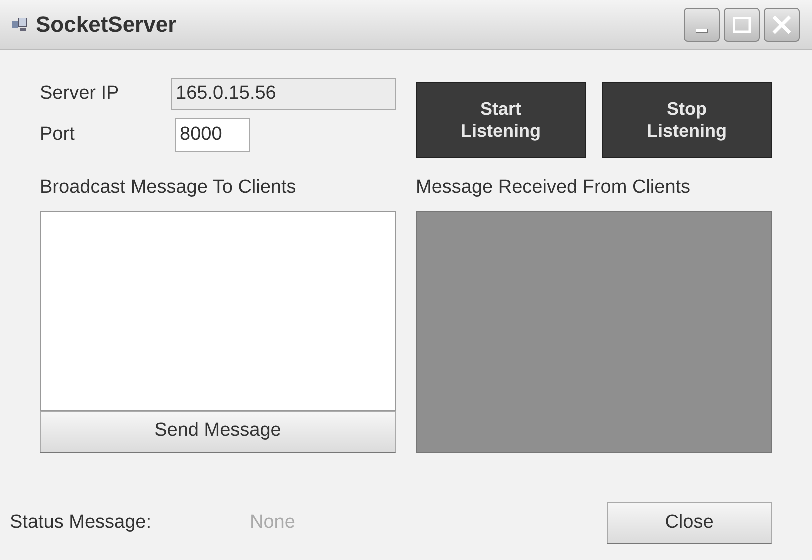 This screenshot has height=560, width=812. What do you see at coordinates (702, 30) in the screenshot?
I see `minimize-icon` at bounding box center [702, 30].